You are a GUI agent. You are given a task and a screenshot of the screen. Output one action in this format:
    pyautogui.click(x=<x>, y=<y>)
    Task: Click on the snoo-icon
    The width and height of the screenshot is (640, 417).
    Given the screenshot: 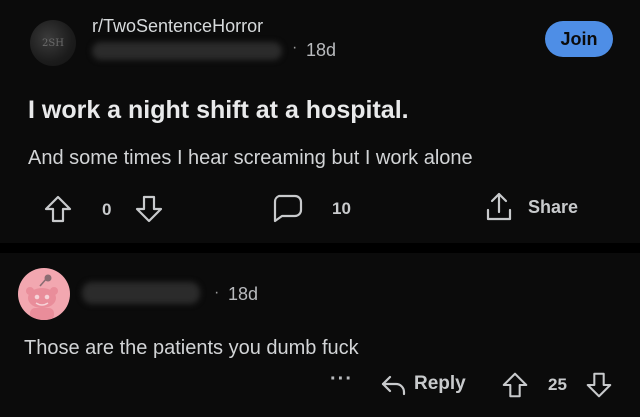 What is the action you would take?
    pyautogui.click(x=42, y=297)
    